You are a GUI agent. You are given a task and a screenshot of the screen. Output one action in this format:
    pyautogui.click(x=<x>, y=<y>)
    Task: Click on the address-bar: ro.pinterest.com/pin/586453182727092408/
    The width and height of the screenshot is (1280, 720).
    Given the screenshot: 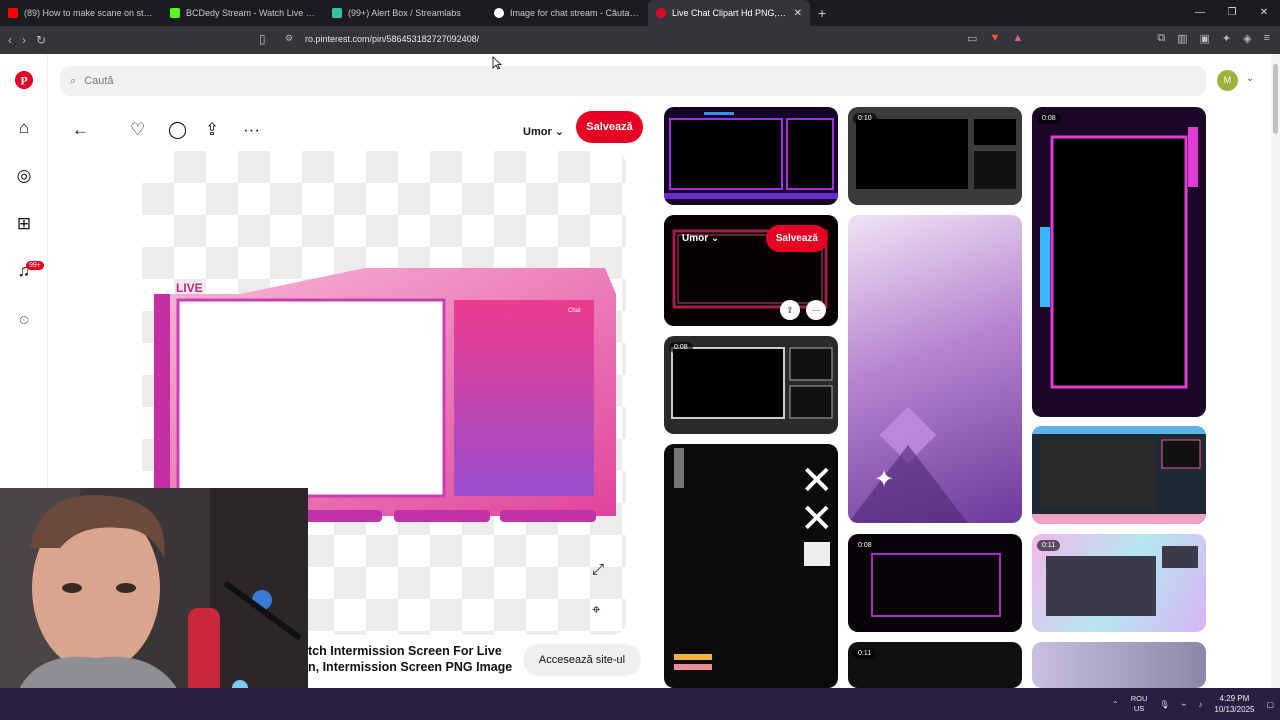 What is the action you would take?
    pyautogui.click(x=392, y=39)
    